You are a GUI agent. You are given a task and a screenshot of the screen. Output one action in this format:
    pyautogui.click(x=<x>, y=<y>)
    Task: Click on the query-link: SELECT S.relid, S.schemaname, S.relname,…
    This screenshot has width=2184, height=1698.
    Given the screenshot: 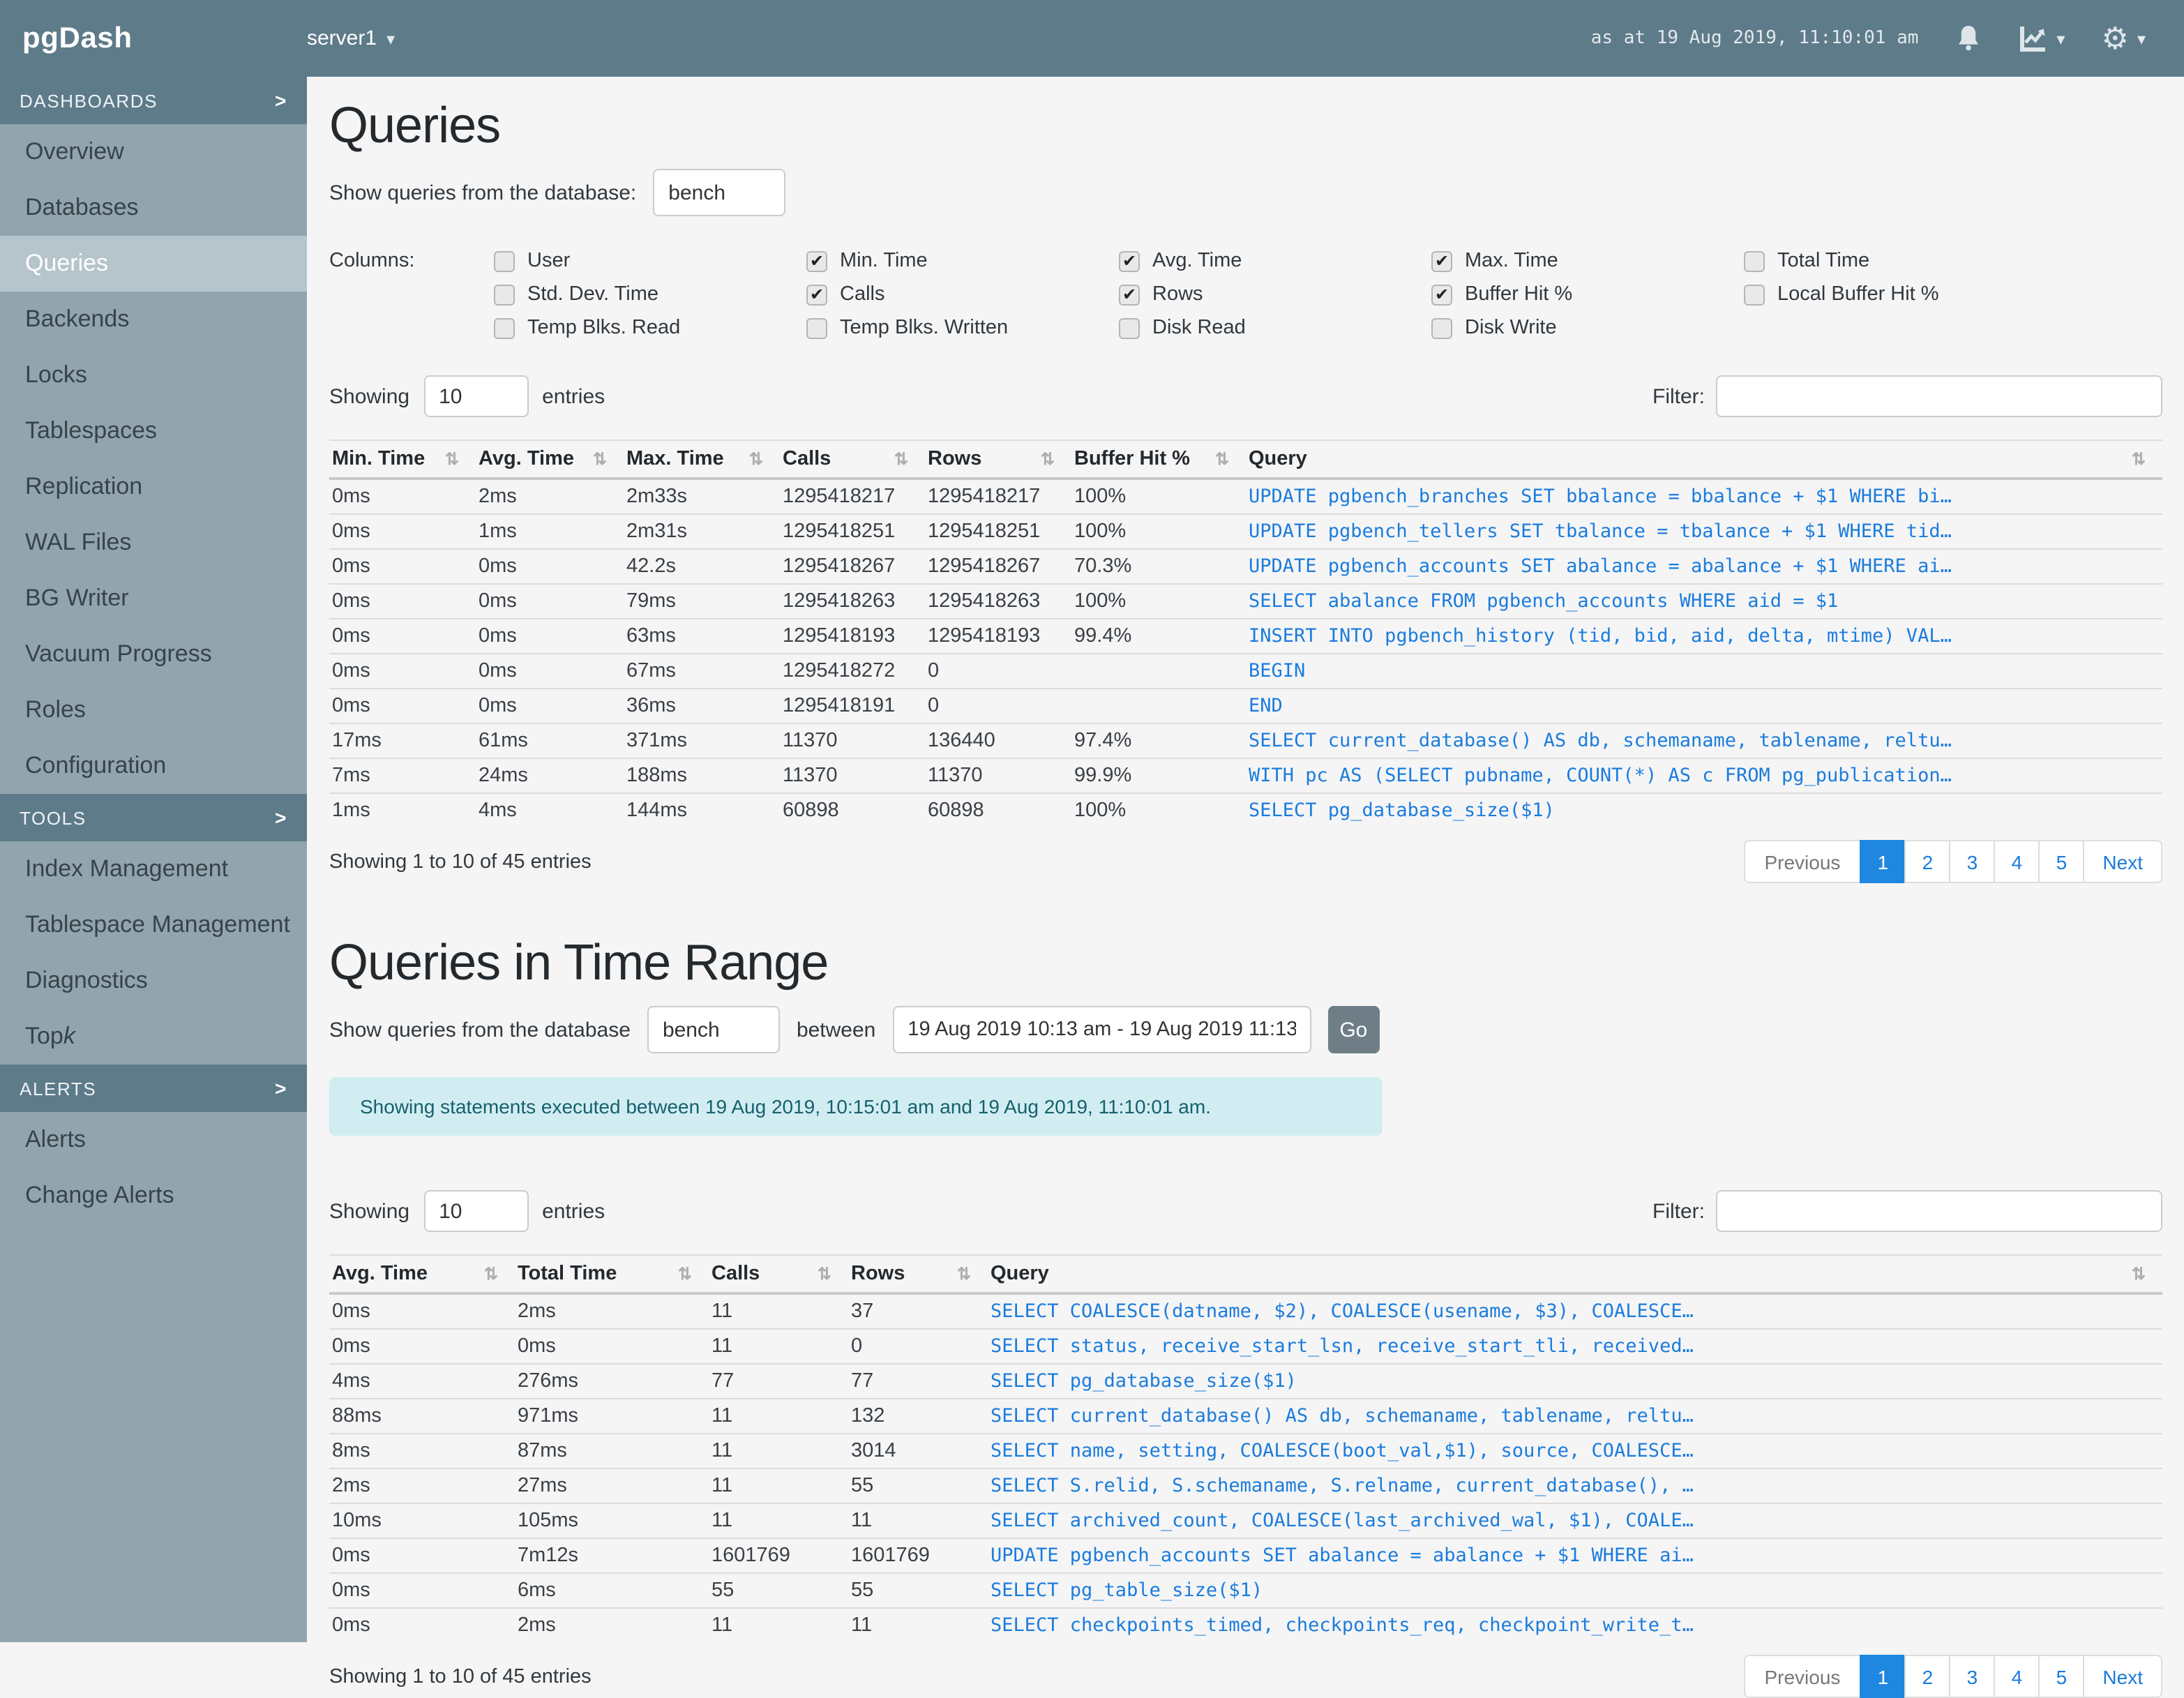 What is the action you would take?
    pyautogui.click(x=1575, y=1485)
    